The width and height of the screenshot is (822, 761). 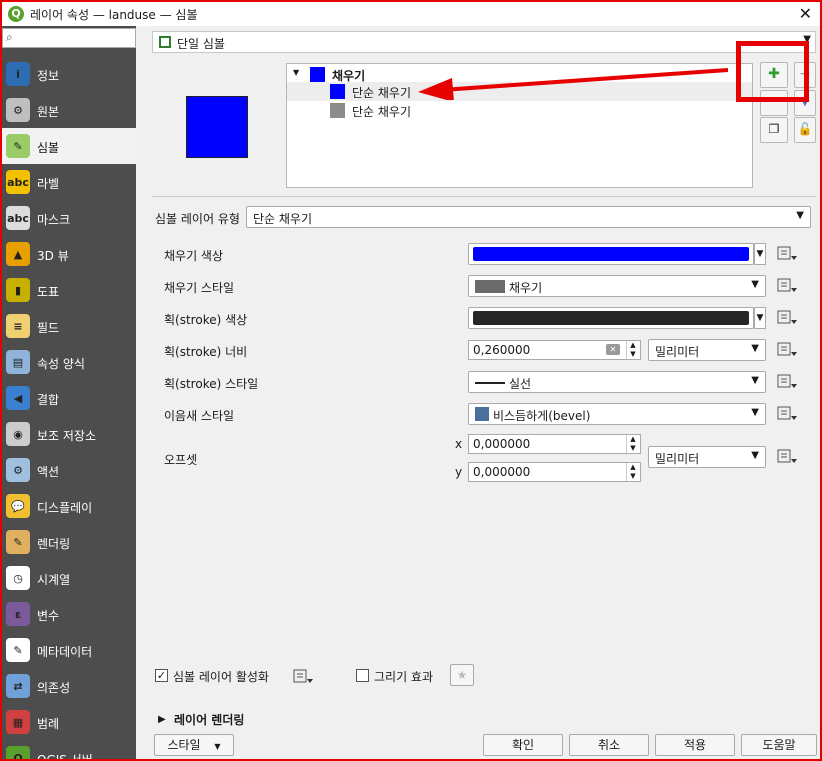 What do you see at coordinates (48, 292) in the screenshot?
I see `sidebar-item-label: 도표` at bounding box center [48, 292].